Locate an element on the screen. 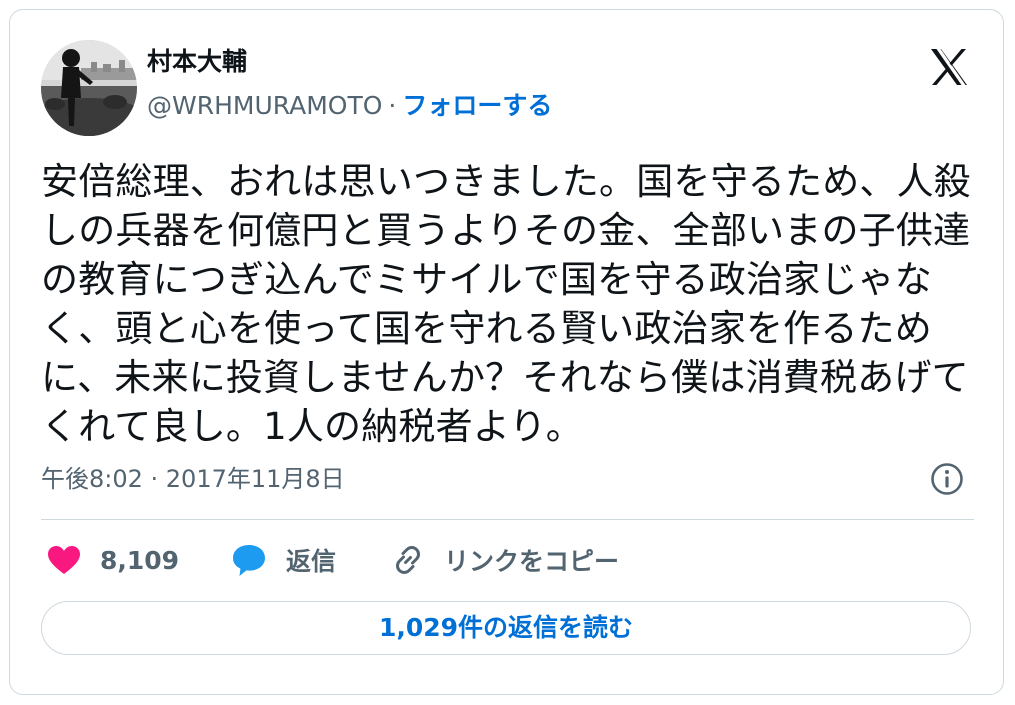 The width and height of the screenshot is (1015, 705). heart-icon is located at coordinates (64, 560).